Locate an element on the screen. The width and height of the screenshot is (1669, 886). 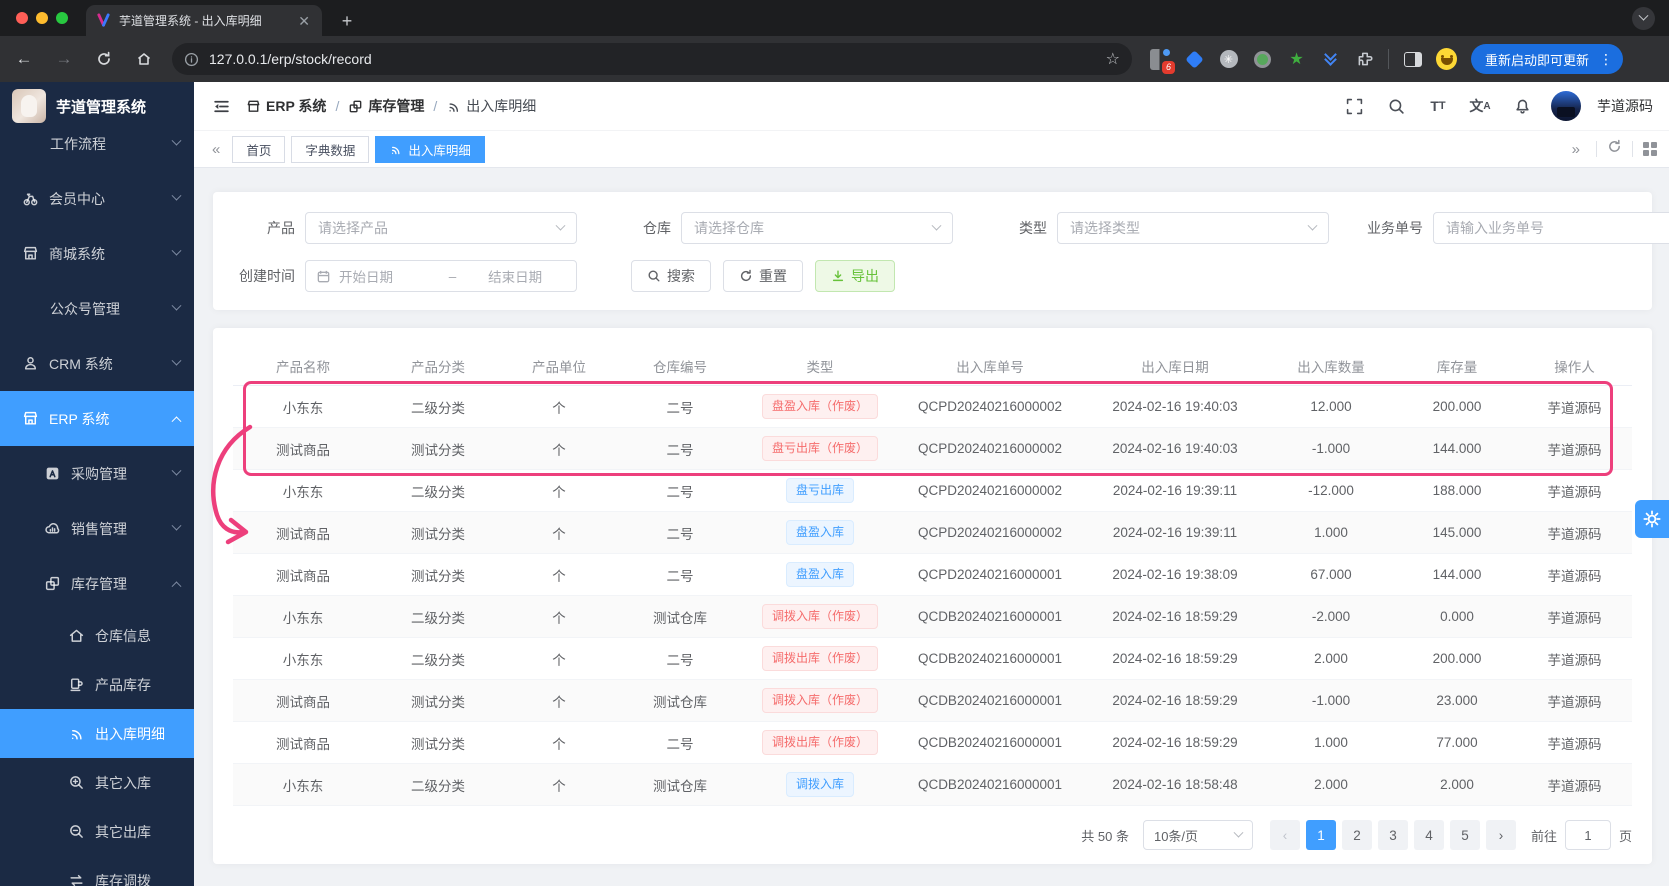
extensions-puzzle-icon is located at coordinates (1364, 59).